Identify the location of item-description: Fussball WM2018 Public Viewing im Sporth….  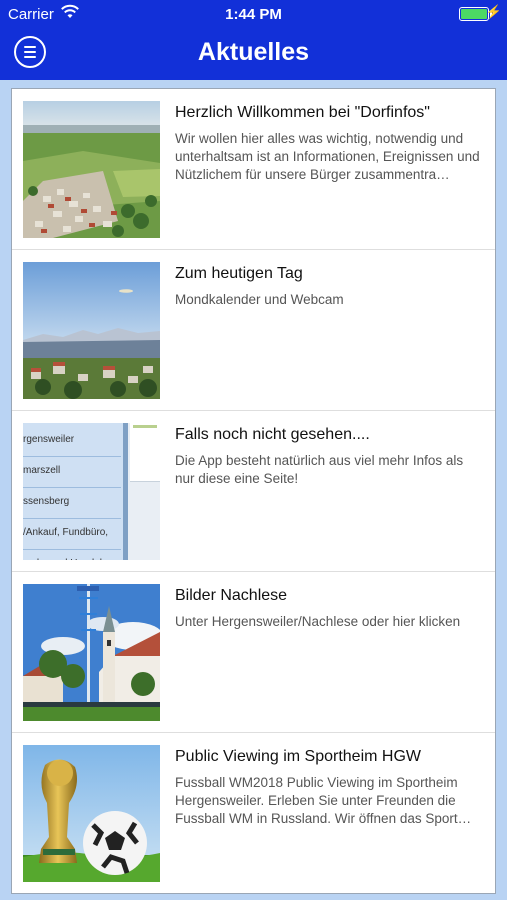
(323, 800).